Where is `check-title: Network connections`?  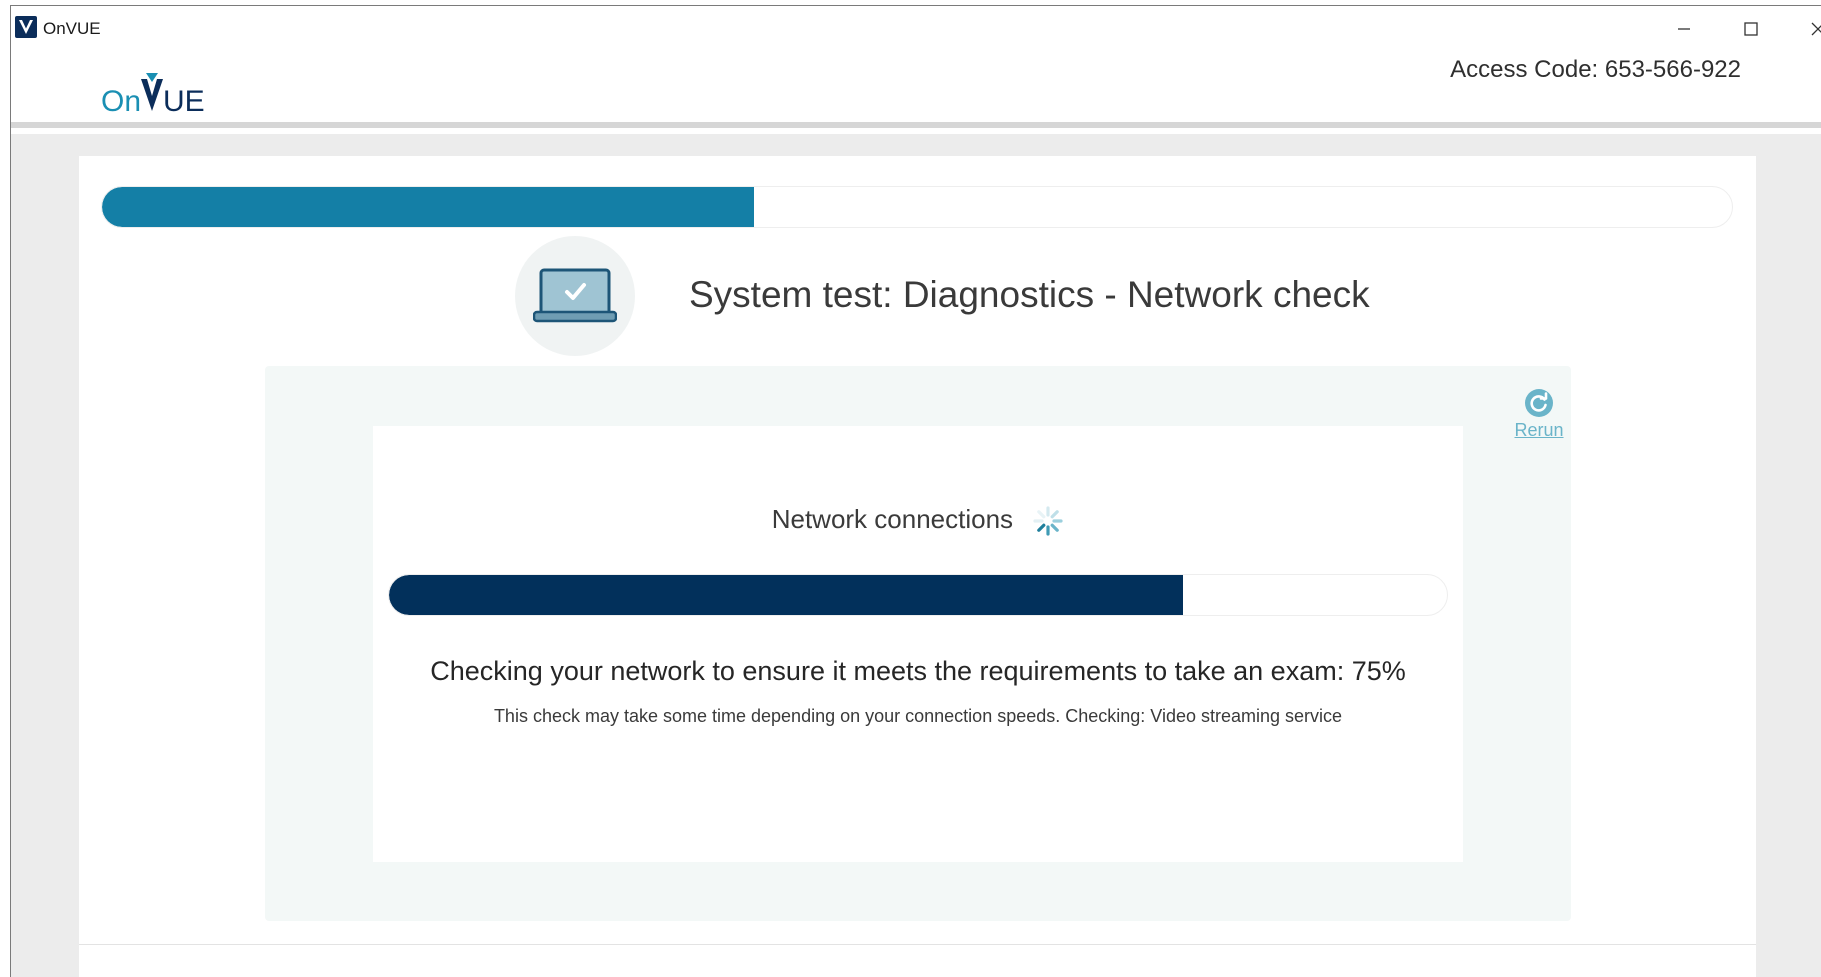
check-title: Network connections is located at coordinates (892, 519).